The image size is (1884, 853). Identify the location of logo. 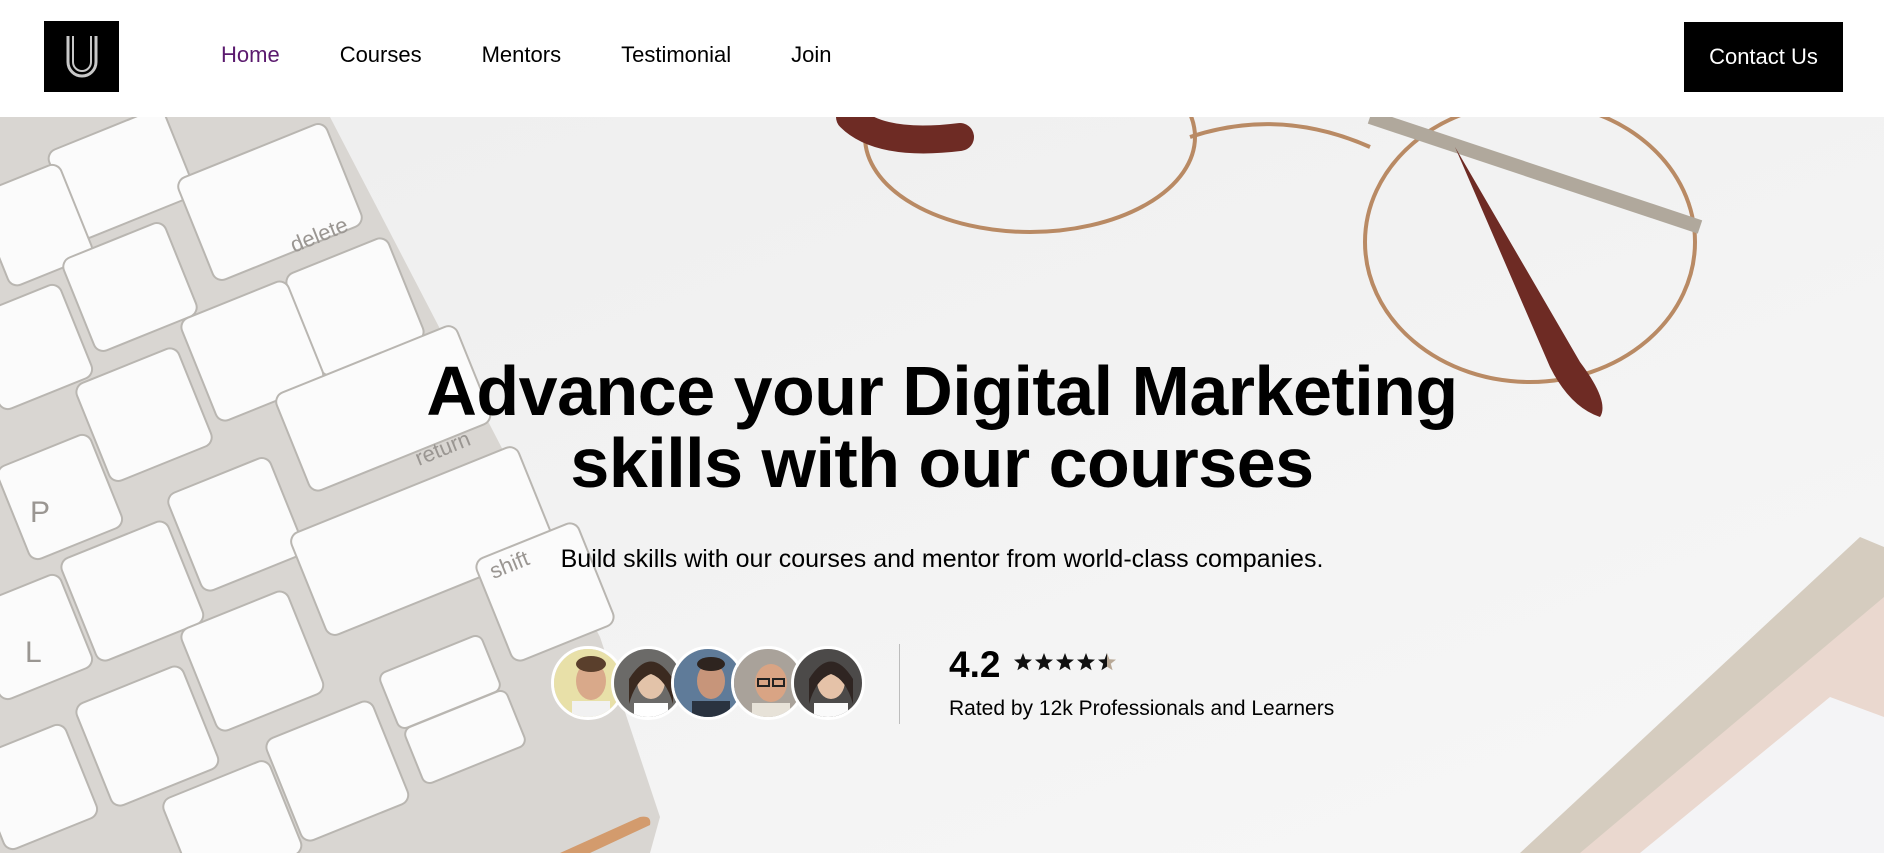
(81, 56).